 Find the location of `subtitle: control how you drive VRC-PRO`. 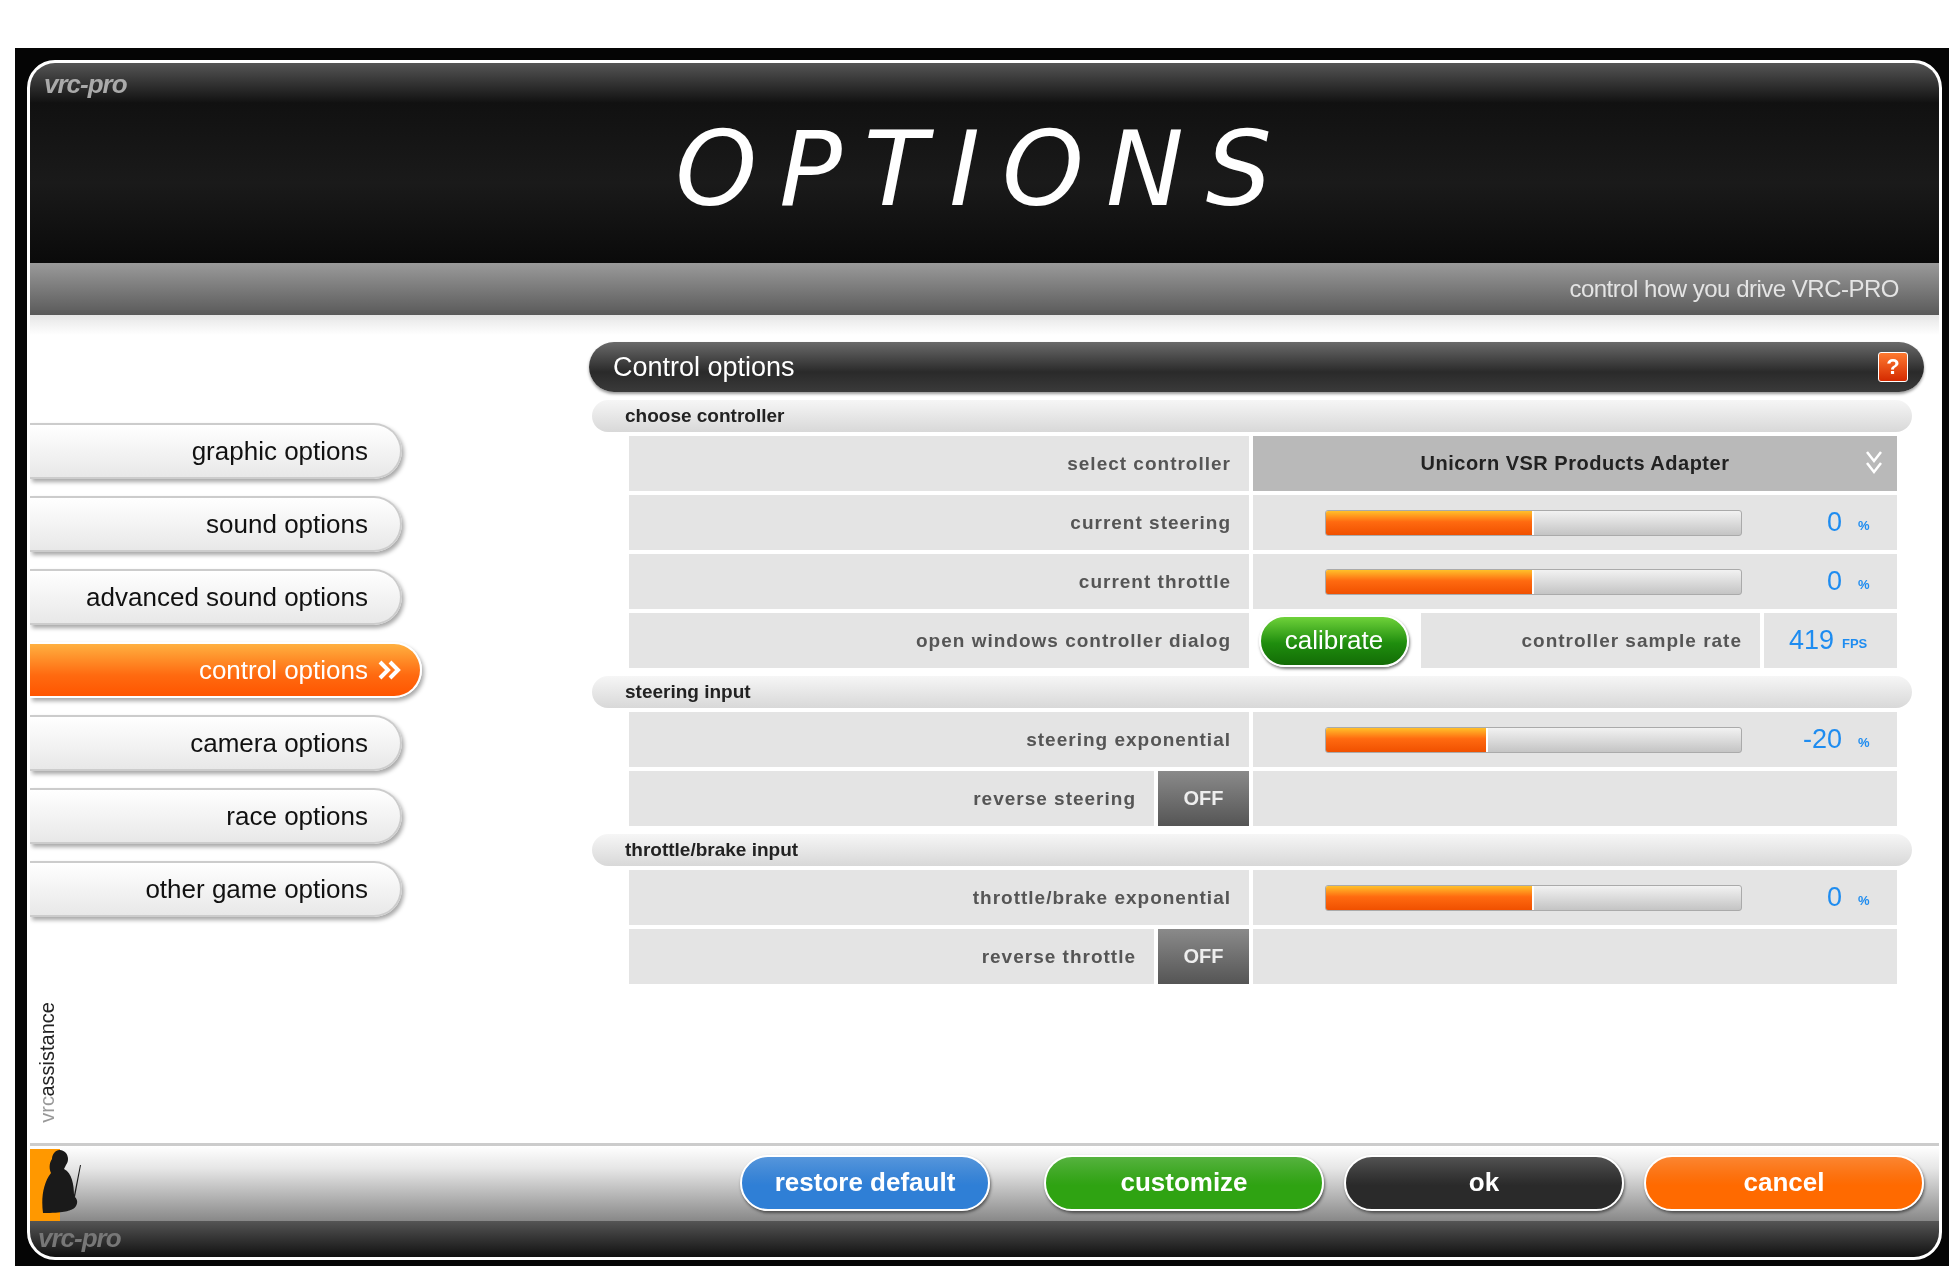

subtitle: control how you drive VRC-PRO is located at coordinates (1734, 289).